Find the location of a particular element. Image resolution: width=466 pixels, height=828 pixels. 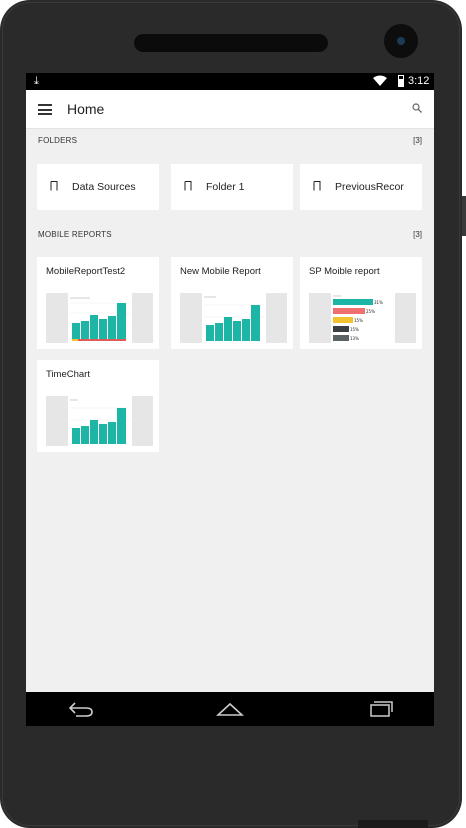

download-icon: ⤓ is located at coordinates (36, 80).